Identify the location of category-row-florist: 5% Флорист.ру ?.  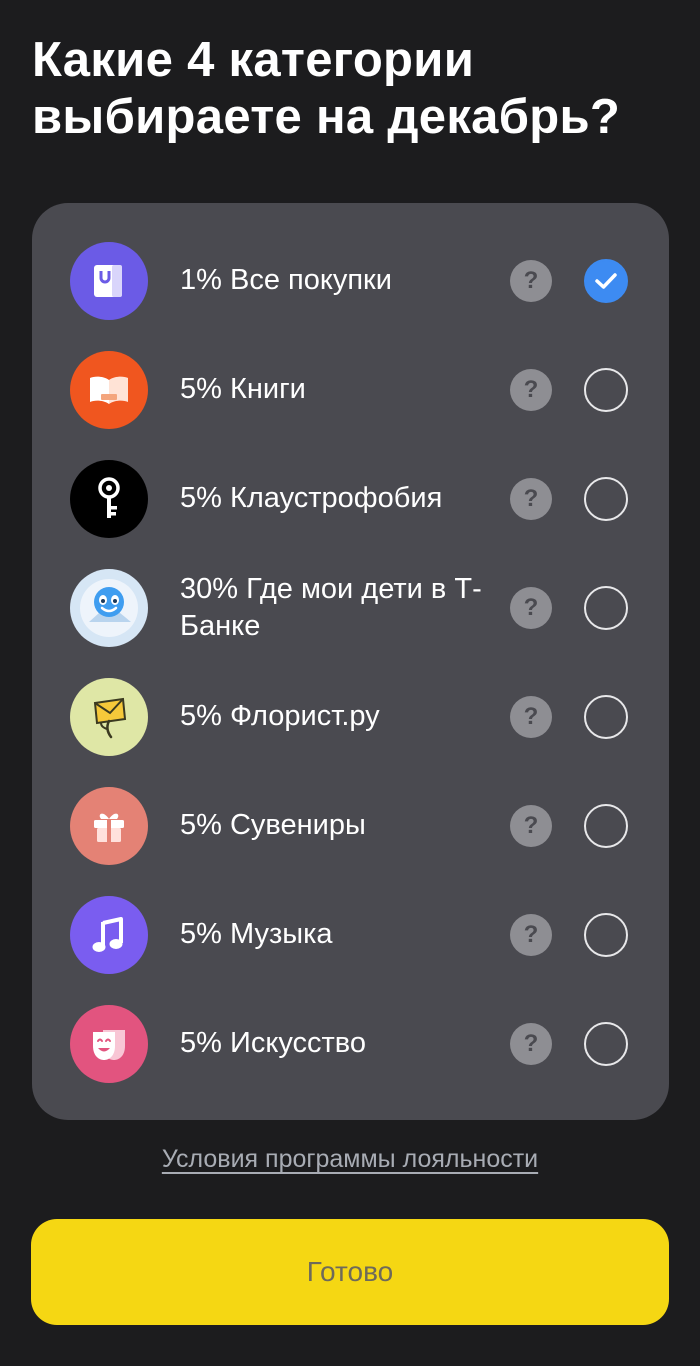
(350, 716).